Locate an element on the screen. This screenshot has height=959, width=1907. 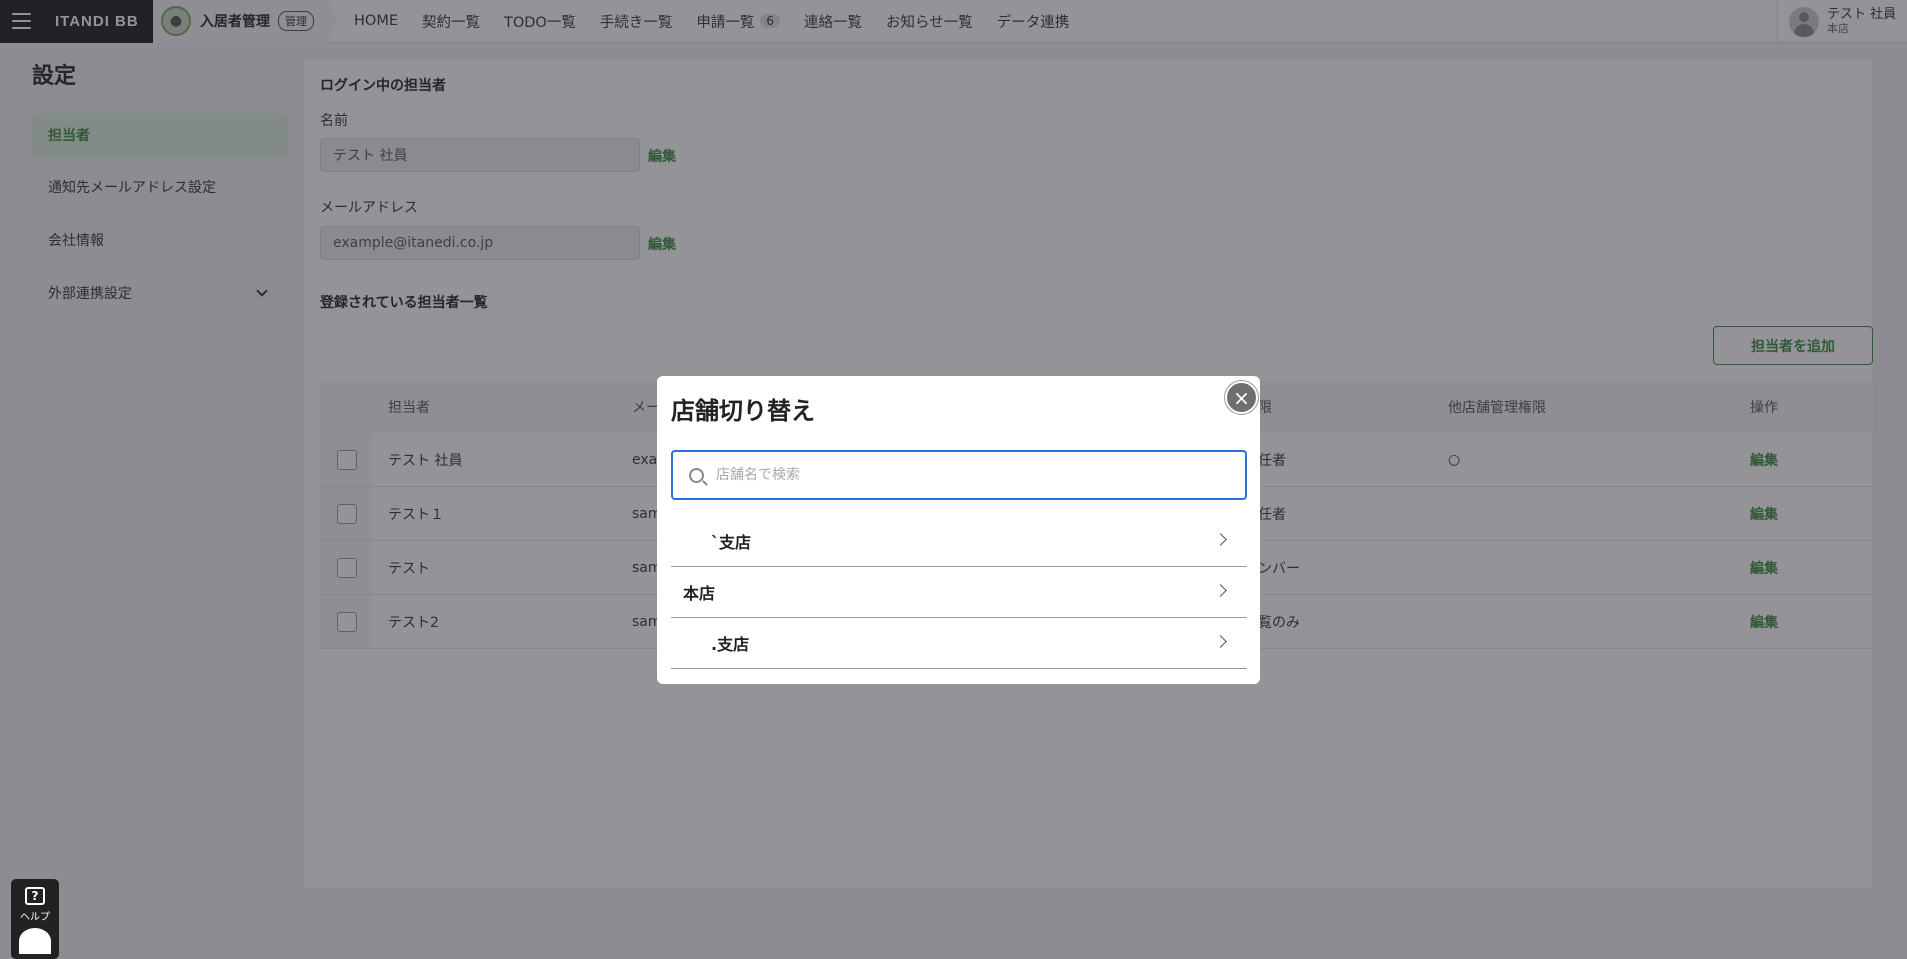
mascot-icon is located at coordinates (35, 941).